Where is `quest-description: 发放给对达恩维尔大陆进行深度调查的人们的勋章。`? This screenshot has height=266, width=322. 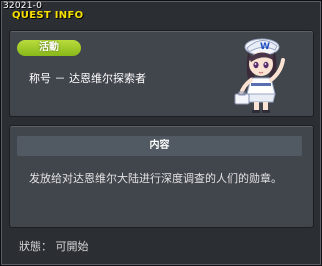
quest-description: 发放给对达恩维尔大陆进行深度调查的人们的勋章。 is located at coordinates (155, 178).